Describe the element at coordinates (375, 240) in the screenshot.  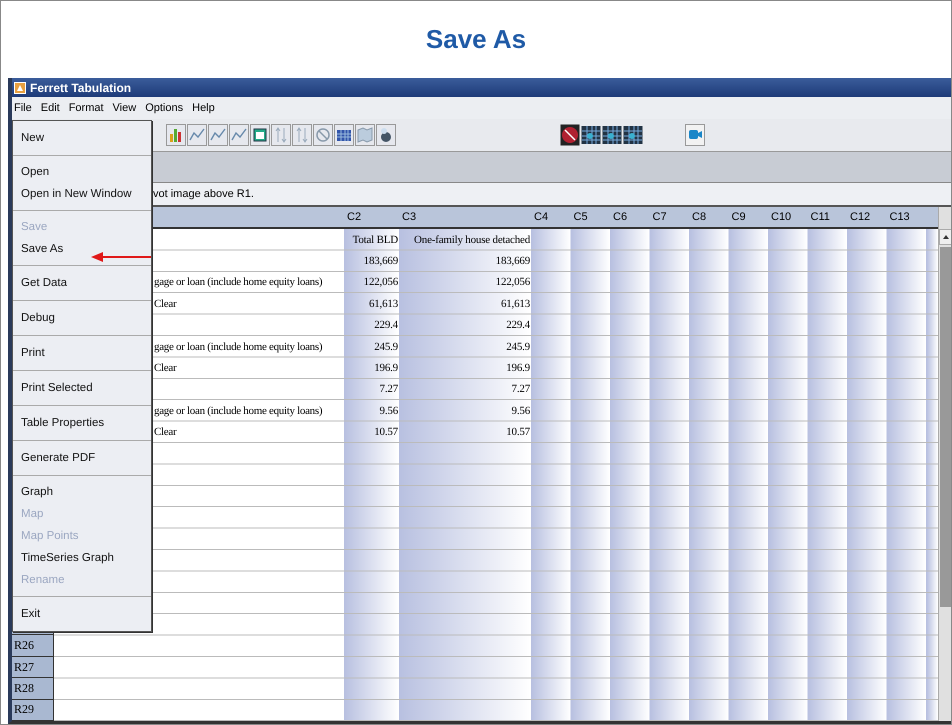
I see `table-cell: Total BLD` at that location.